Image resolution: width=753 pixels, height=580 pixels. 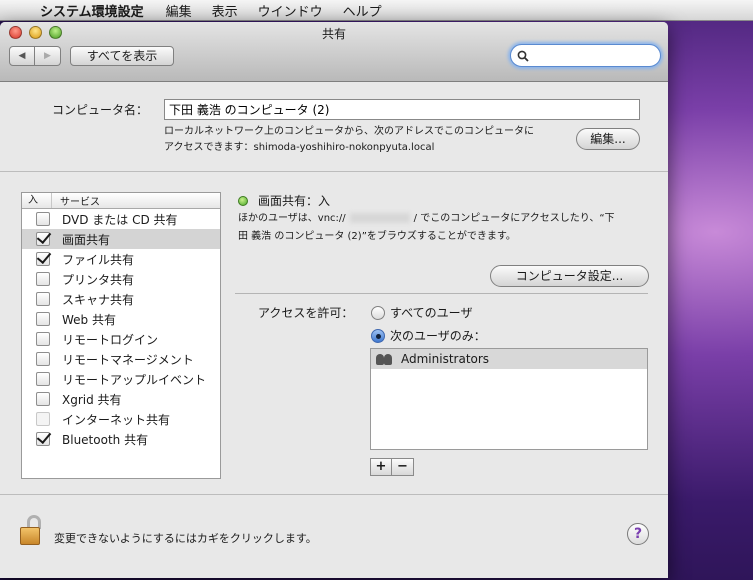 I want to click on table-row: Bluetooth 共有, so click(x=121, y=439).